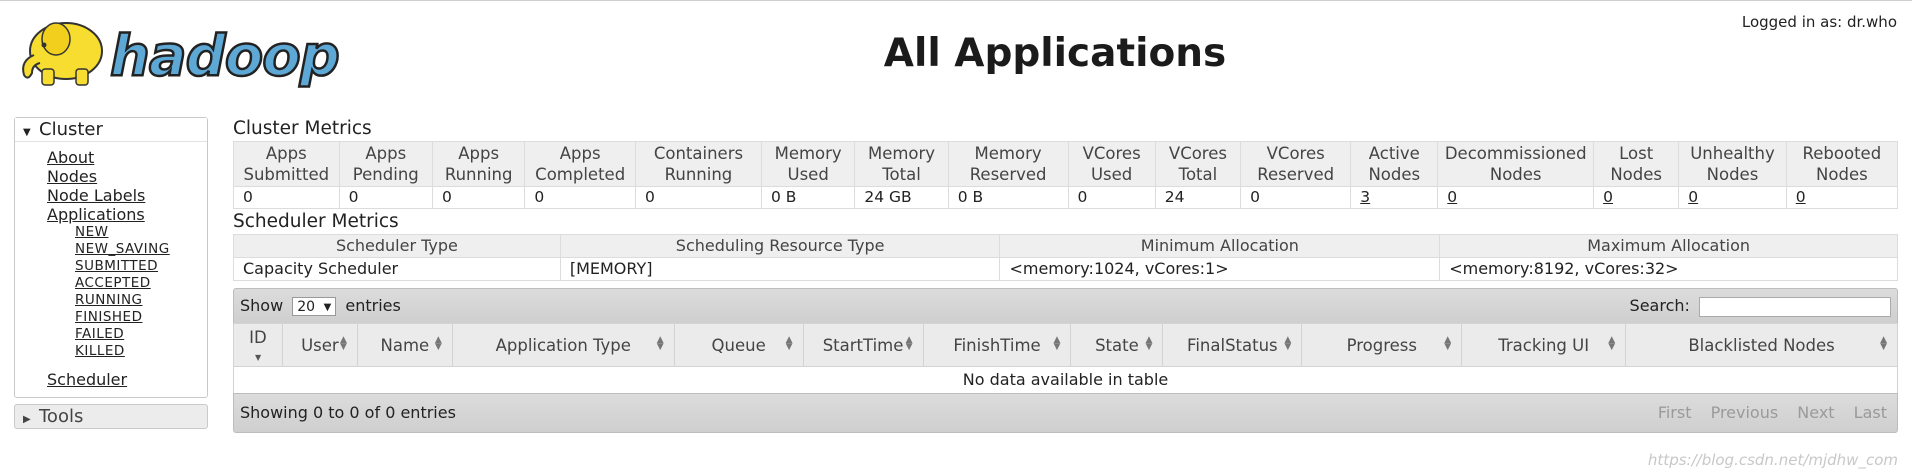  I want to click on metric-header-vcores-total: VCores Total, so click(1198, 164).